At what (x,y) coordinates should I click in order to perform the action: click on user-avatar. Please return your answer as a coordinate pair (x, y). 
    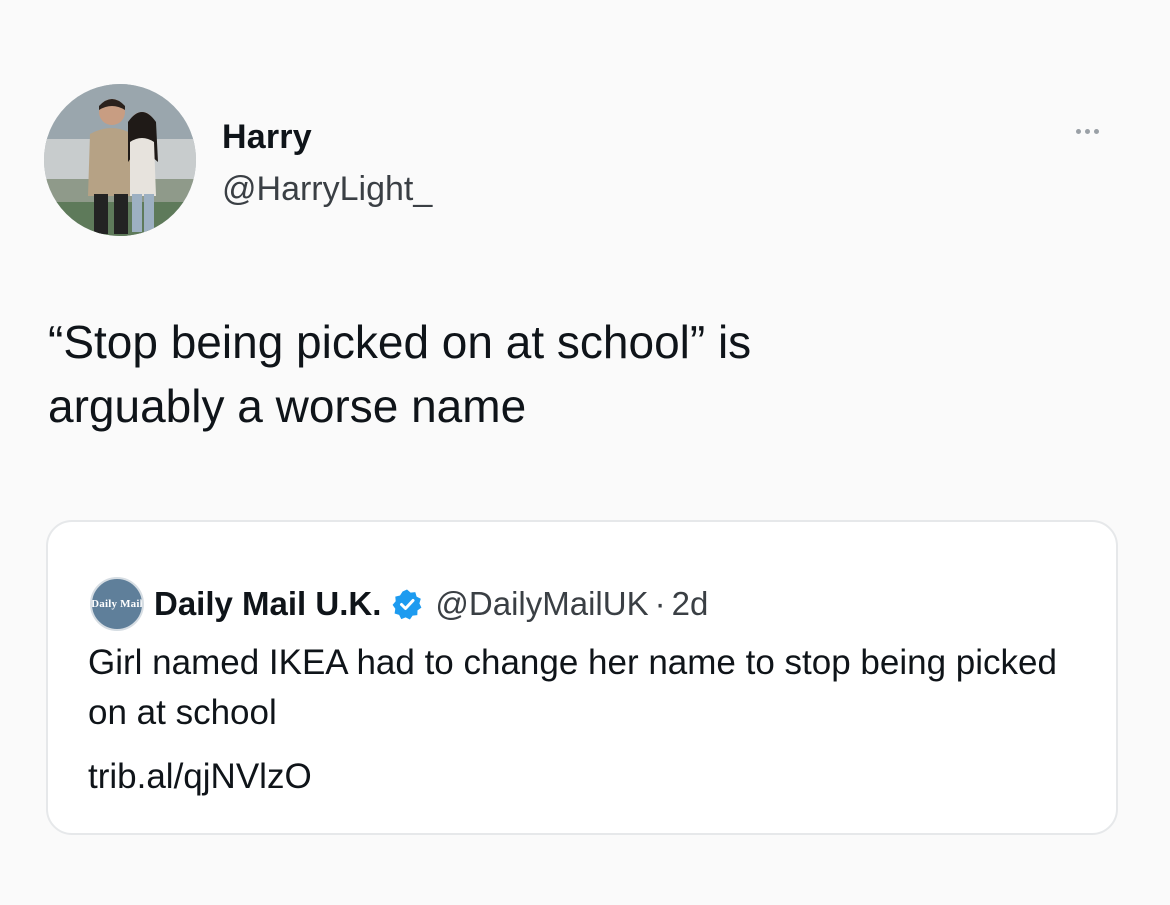
    Looking at the image, I should click on (120, 160).